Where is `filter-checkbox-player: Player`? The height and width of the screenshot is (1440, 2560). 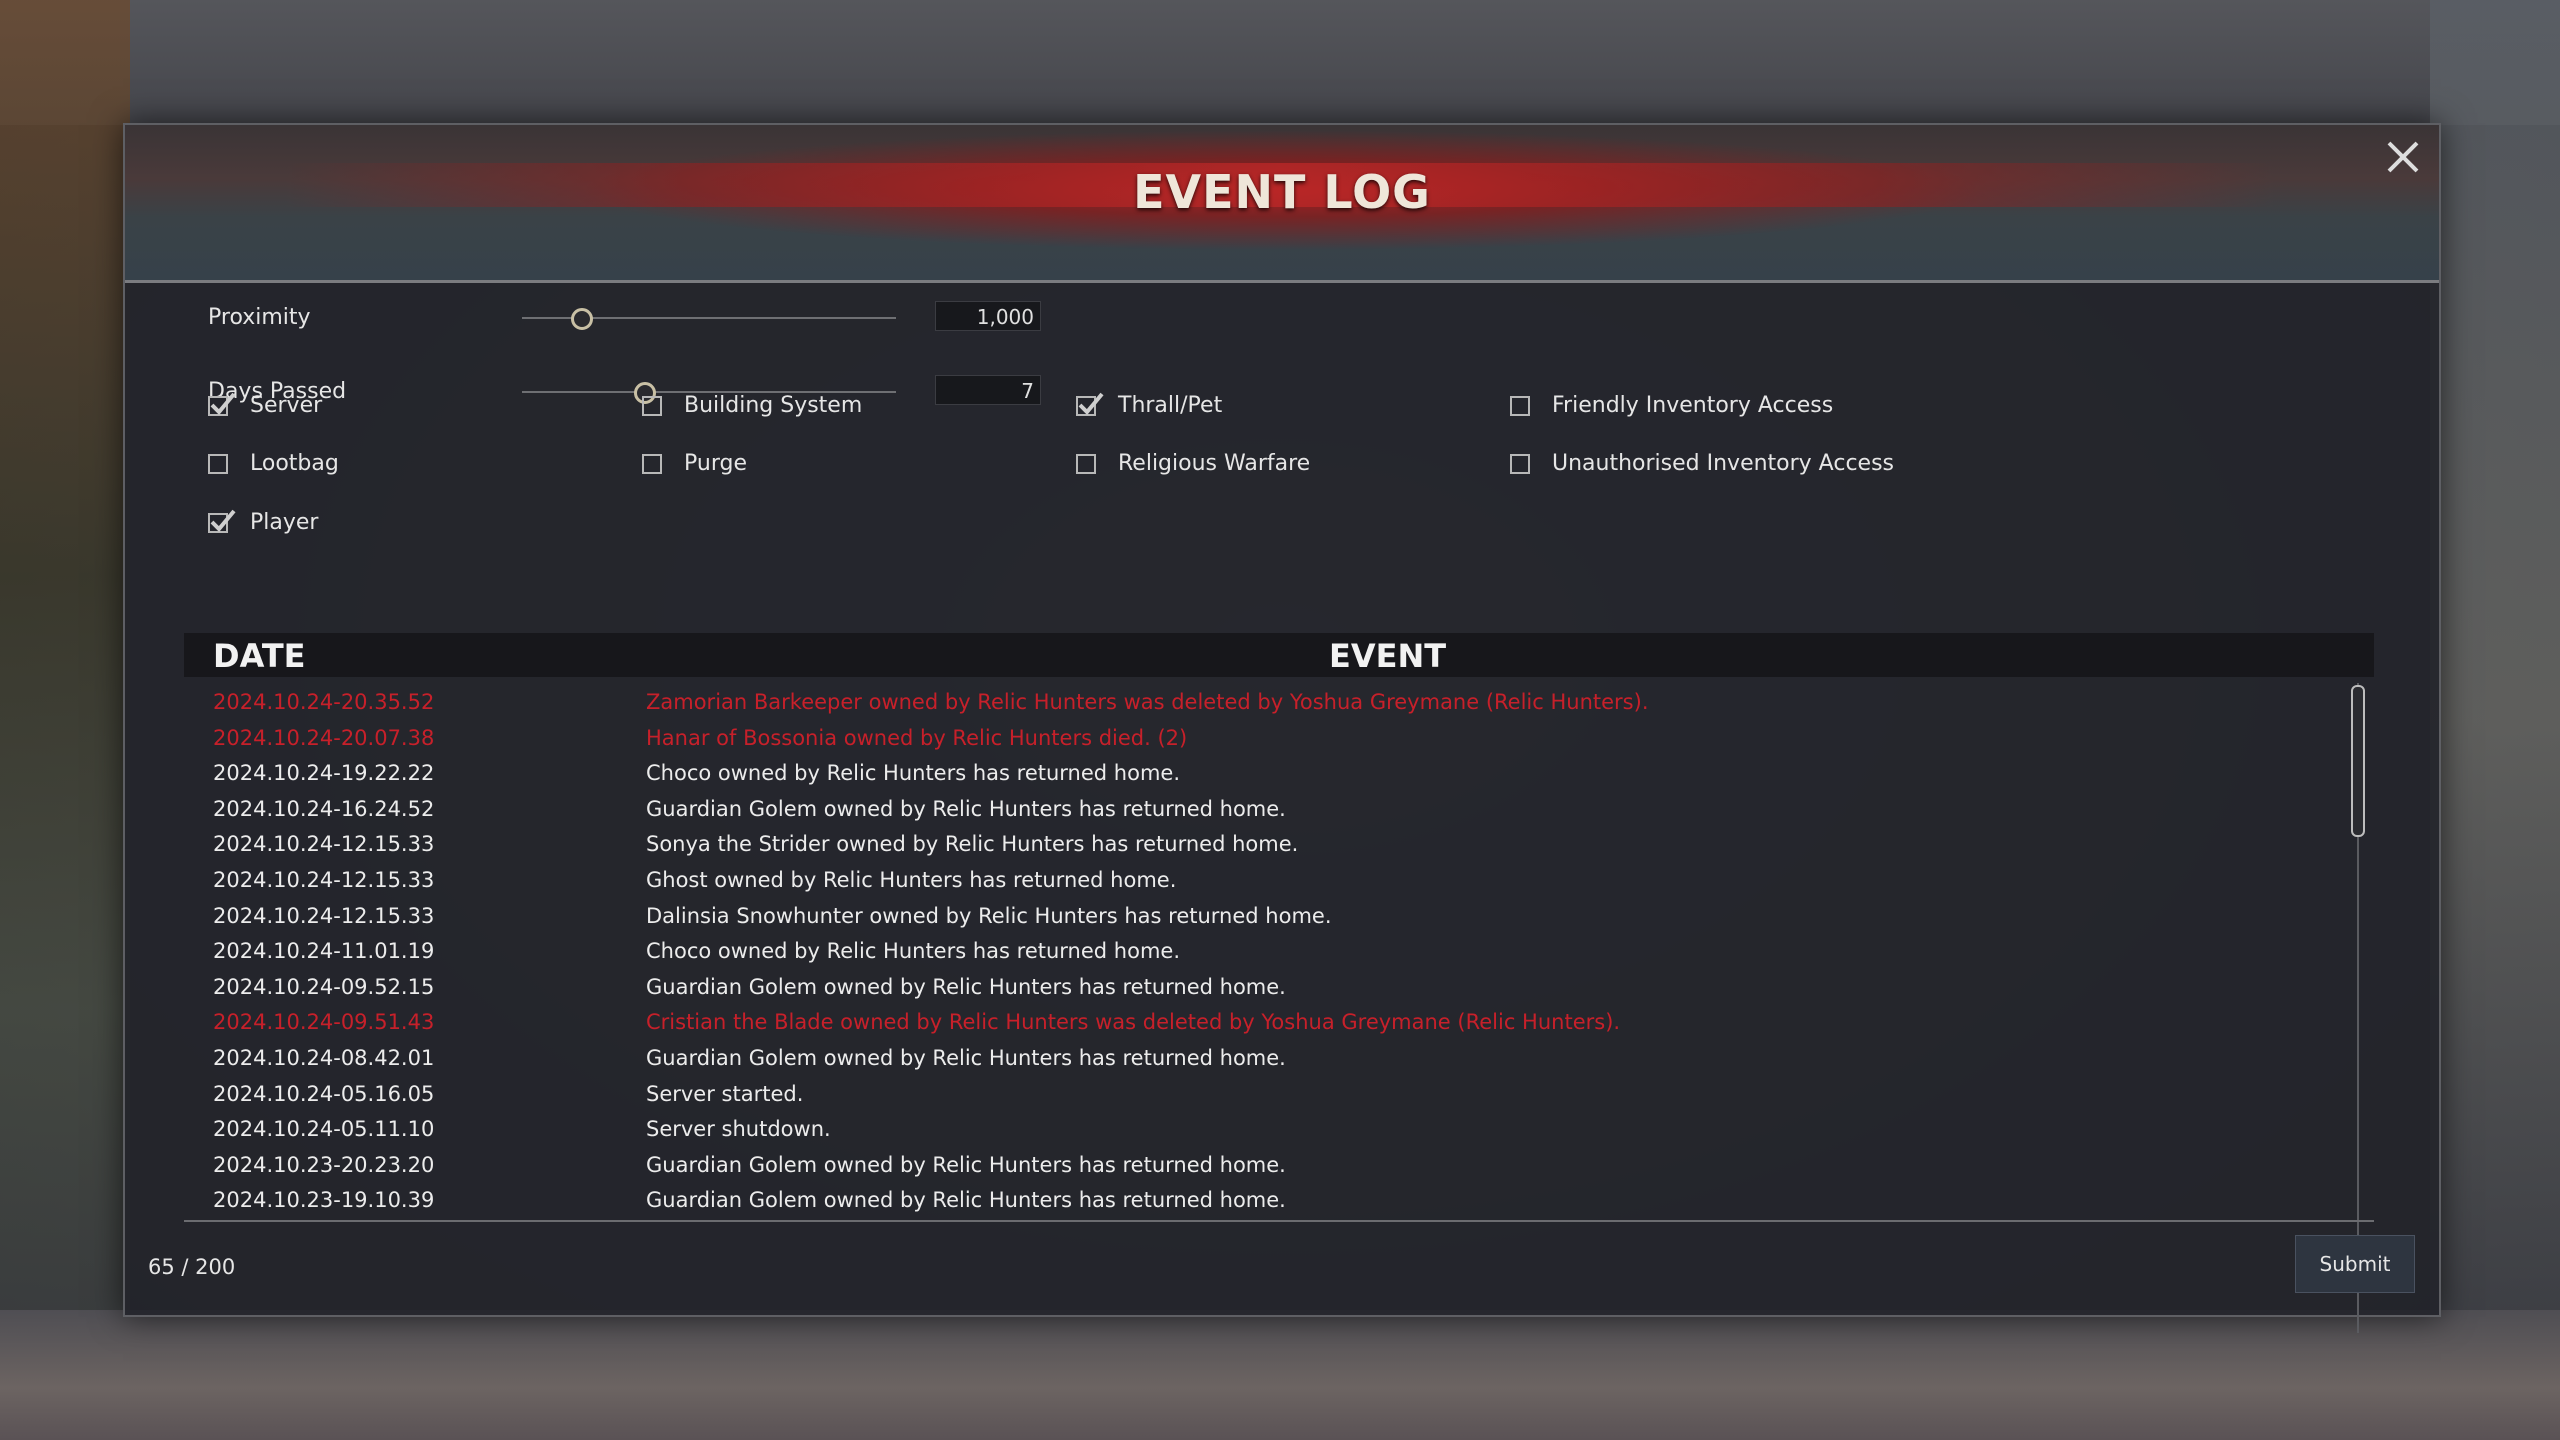
filter-checkbox-player: Player is located at coordinates (263, 522).